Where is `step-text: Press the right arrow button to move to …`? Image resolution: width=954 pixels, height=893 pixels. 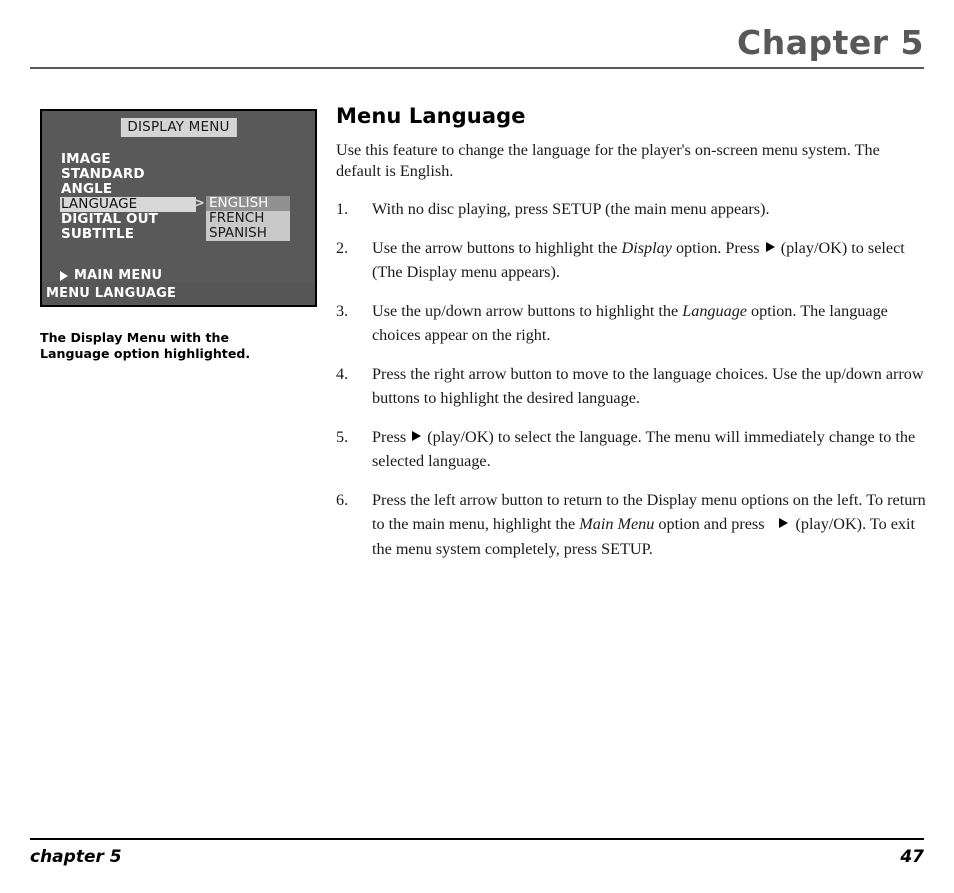 step-text: Press the right arrow button to move to … is located at coordinates (648, 386).